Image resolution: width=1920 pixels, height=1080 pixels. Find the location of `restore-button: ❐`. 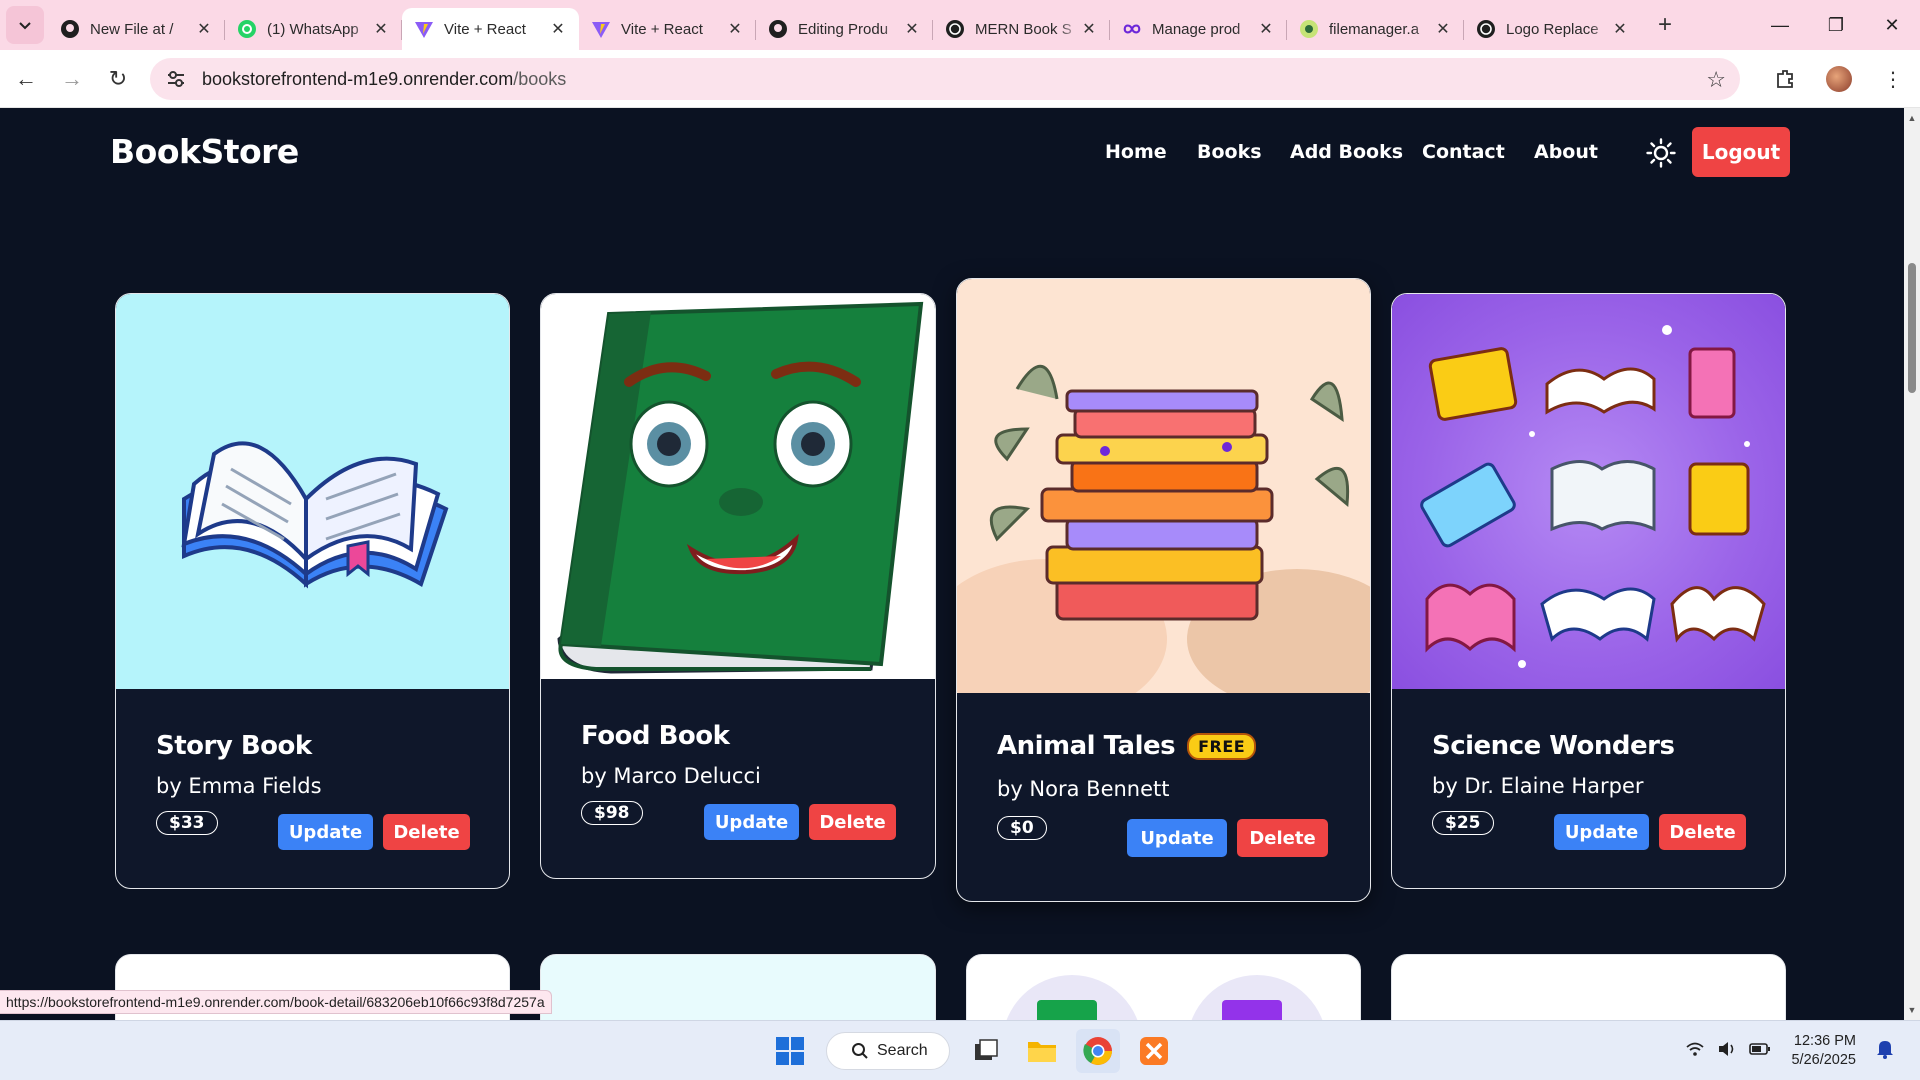

restore-button: ❐ is located at coordinates (1836, 25).